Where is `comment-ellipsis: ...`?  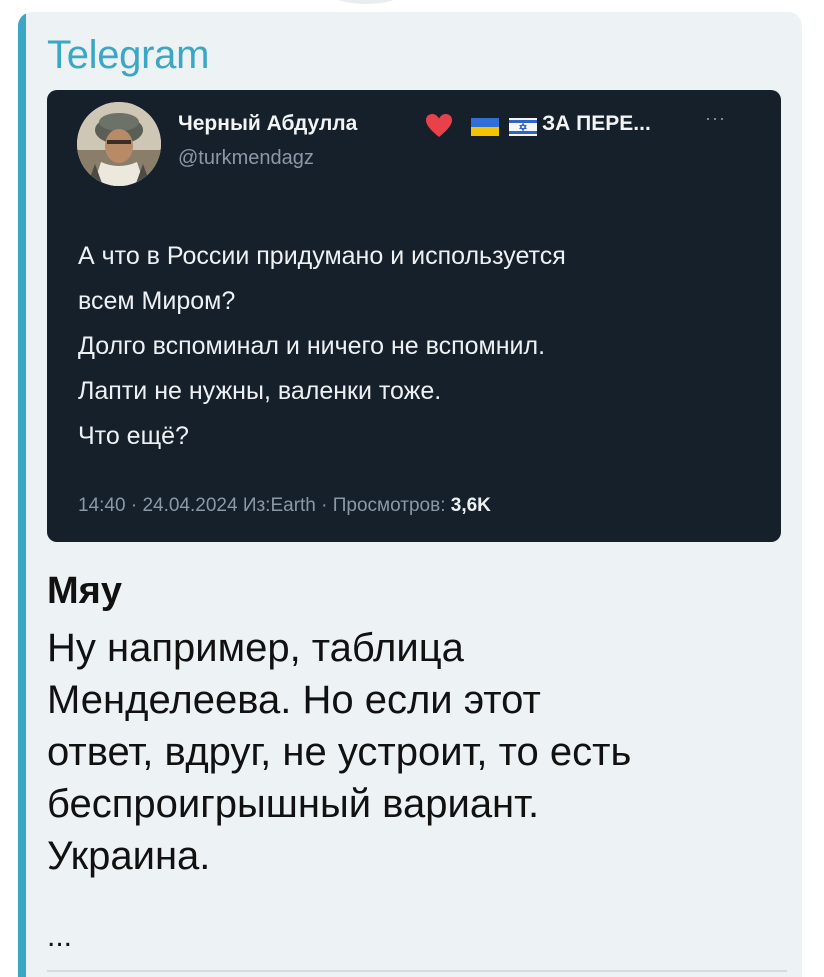 comment-ellipsis: ... is located at coordinates (60, 936).